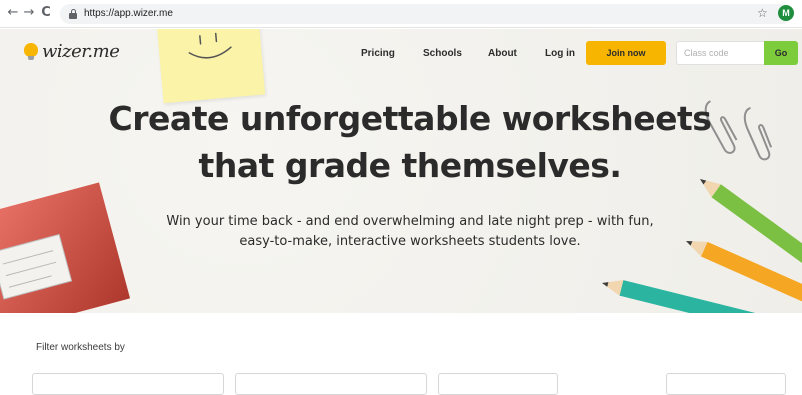 Image resolution: width=802 pixels, height=395 pixels. I want to click on profile-avatar: M, so click(786, 13).